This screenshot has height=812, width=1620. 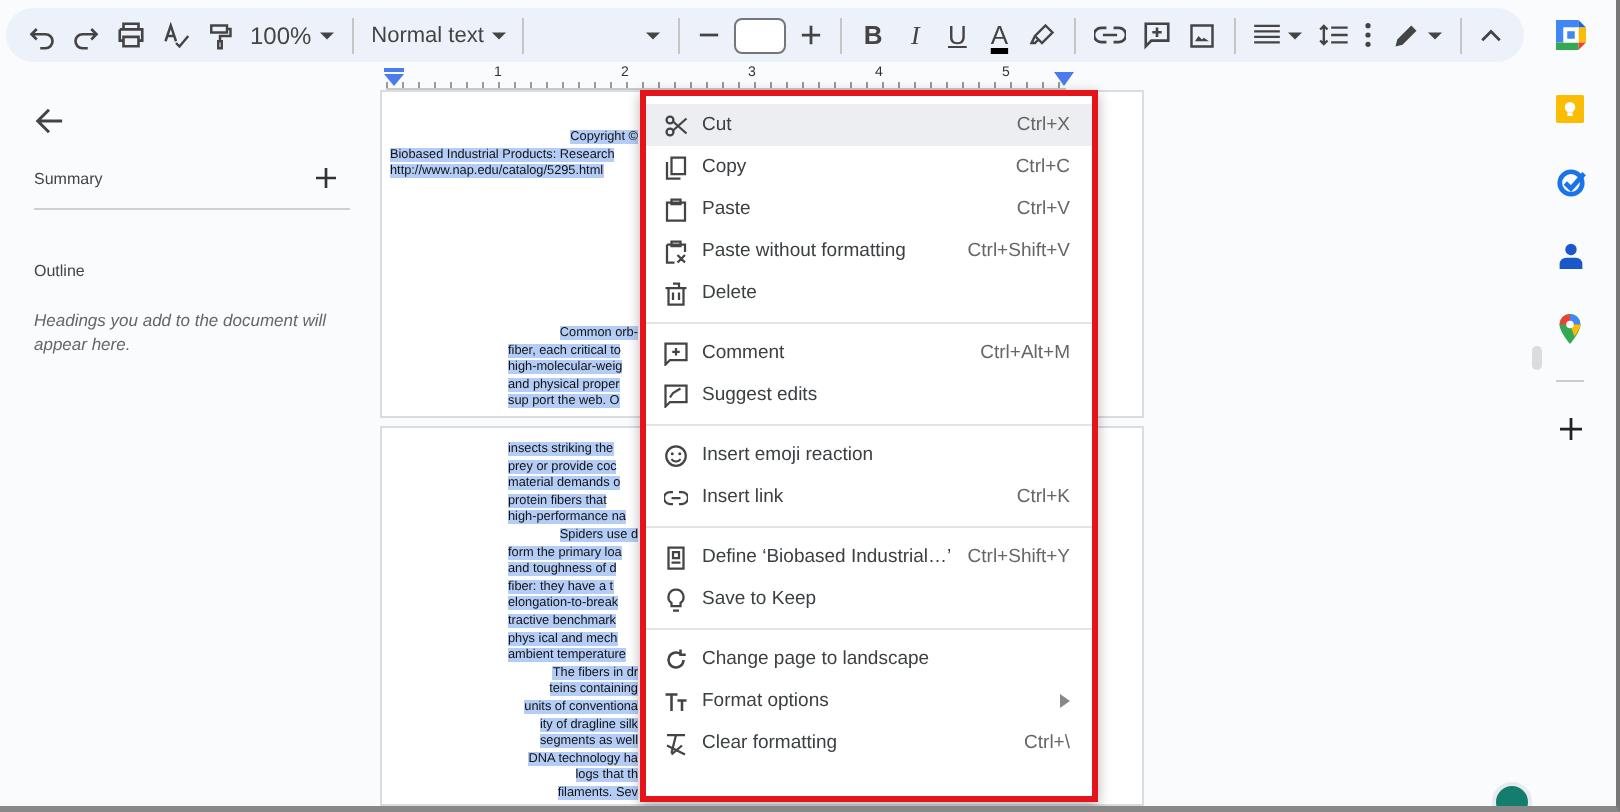 I want to click on underline-button: U, so click(x=957, y=35).